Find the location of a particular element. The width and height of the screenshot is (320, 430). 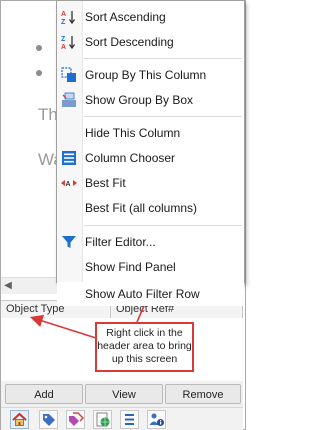

view-button: View is located at coordinates (124, 394).